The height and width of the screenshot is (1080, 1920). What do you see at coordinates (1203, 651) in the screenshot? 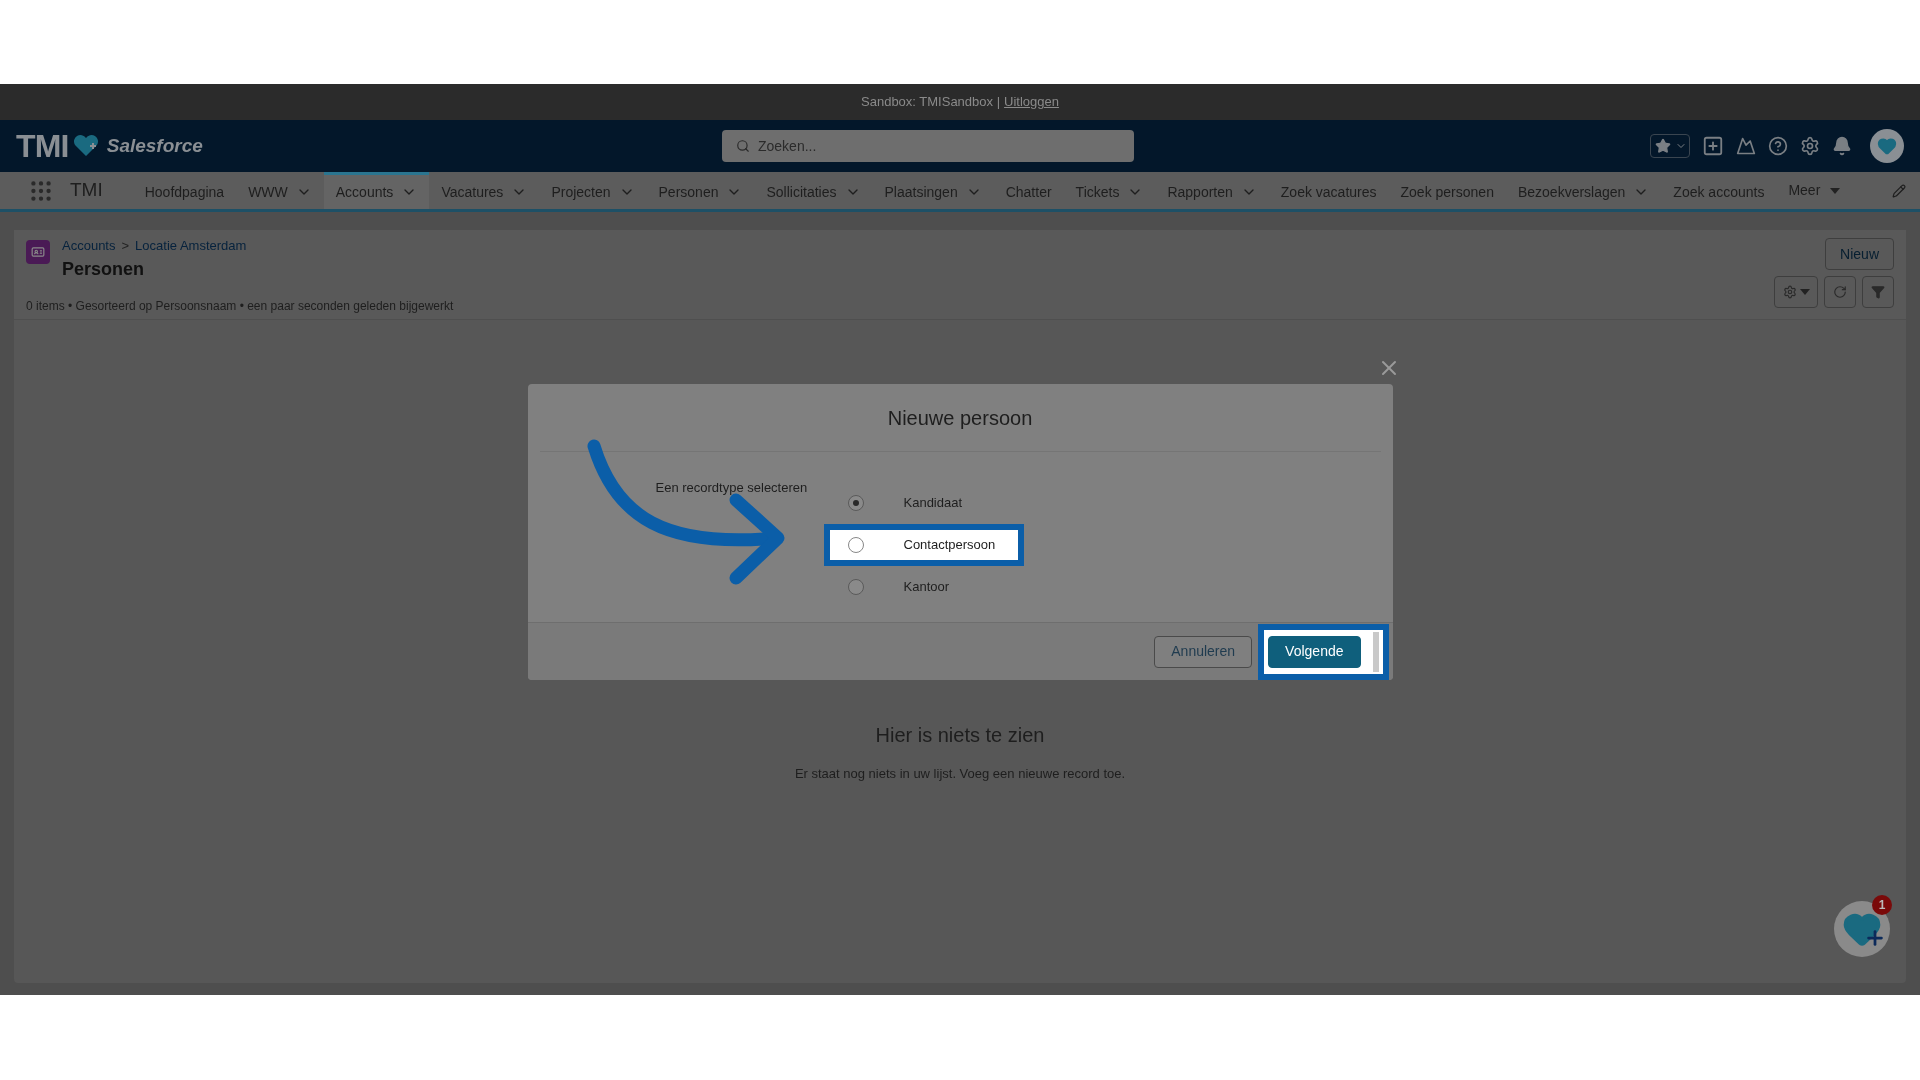
I see `cancel-button: Annuleren` at bounding box center [1203, 651].